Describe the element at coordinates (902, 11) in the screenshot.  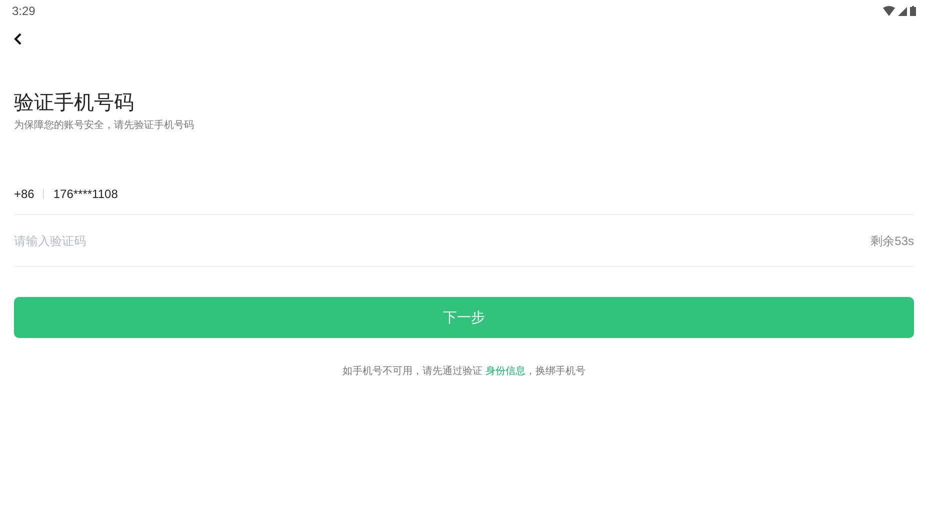
I see `signal-icon` at that location.